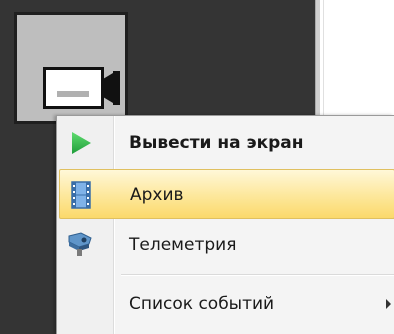  I want to click on film-icon, so click(81, 195).